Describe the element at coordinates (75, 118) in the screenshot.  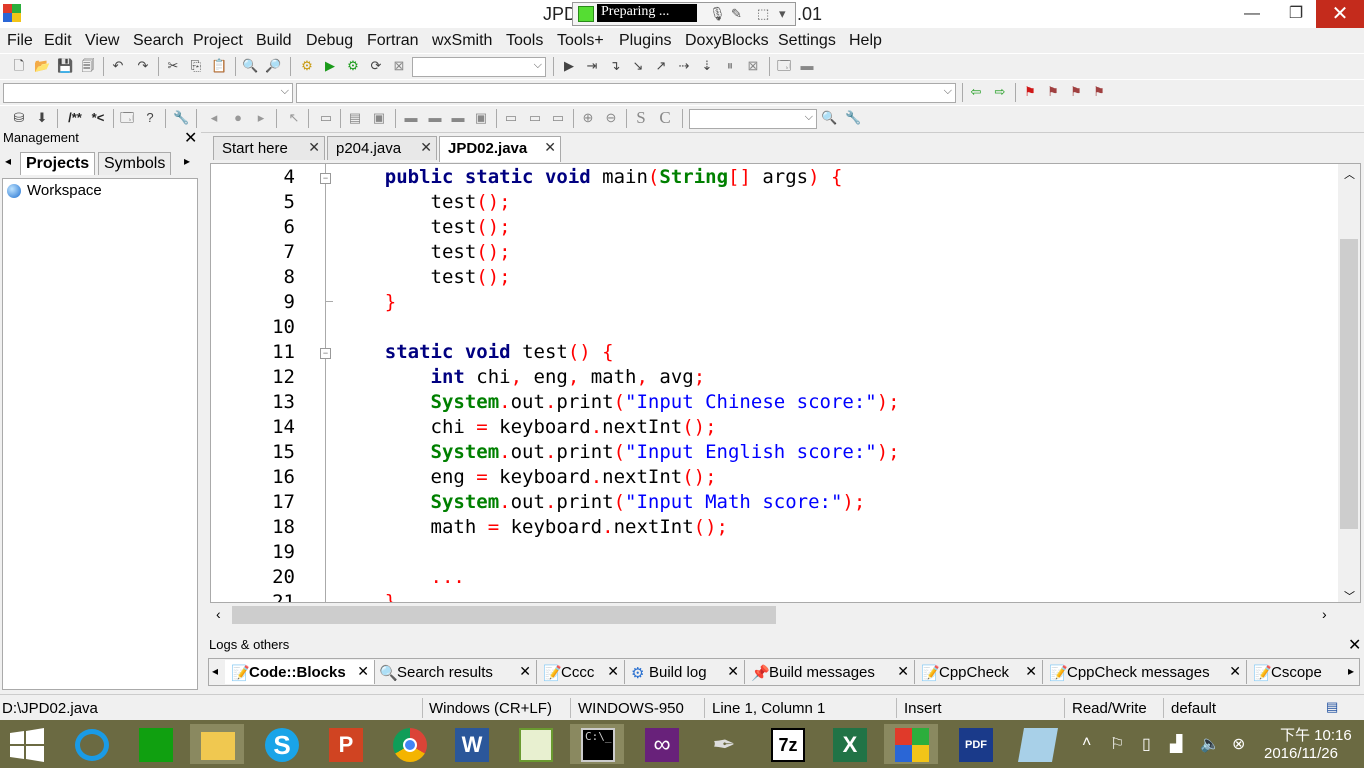
I see `comment-block-button: /**` at that location.